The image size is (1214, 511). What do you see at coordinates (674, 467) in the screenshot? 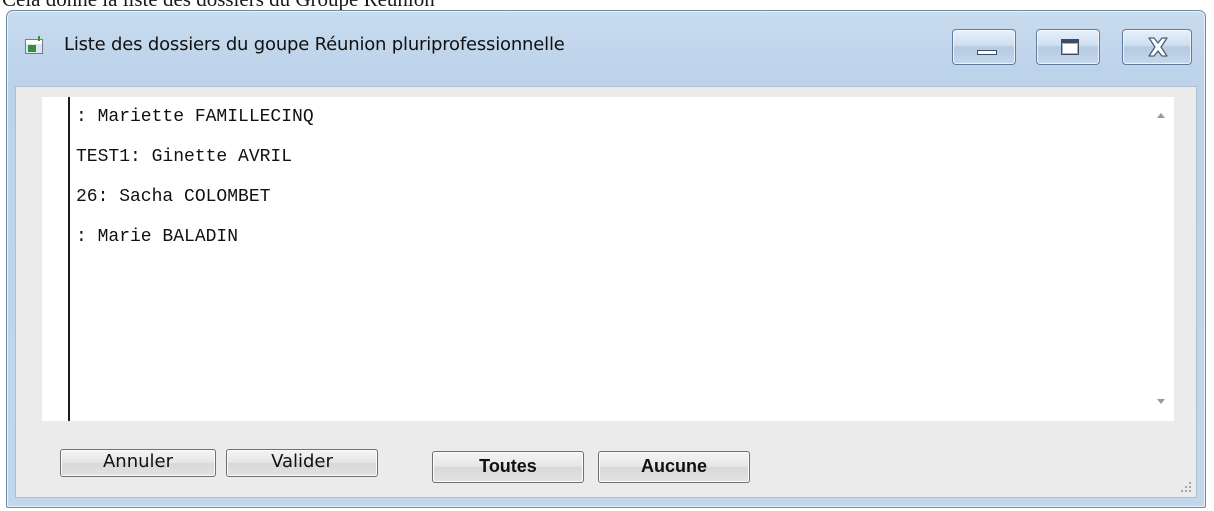
I see `select-none-button: Aucune` at bounding box center [674, 467].